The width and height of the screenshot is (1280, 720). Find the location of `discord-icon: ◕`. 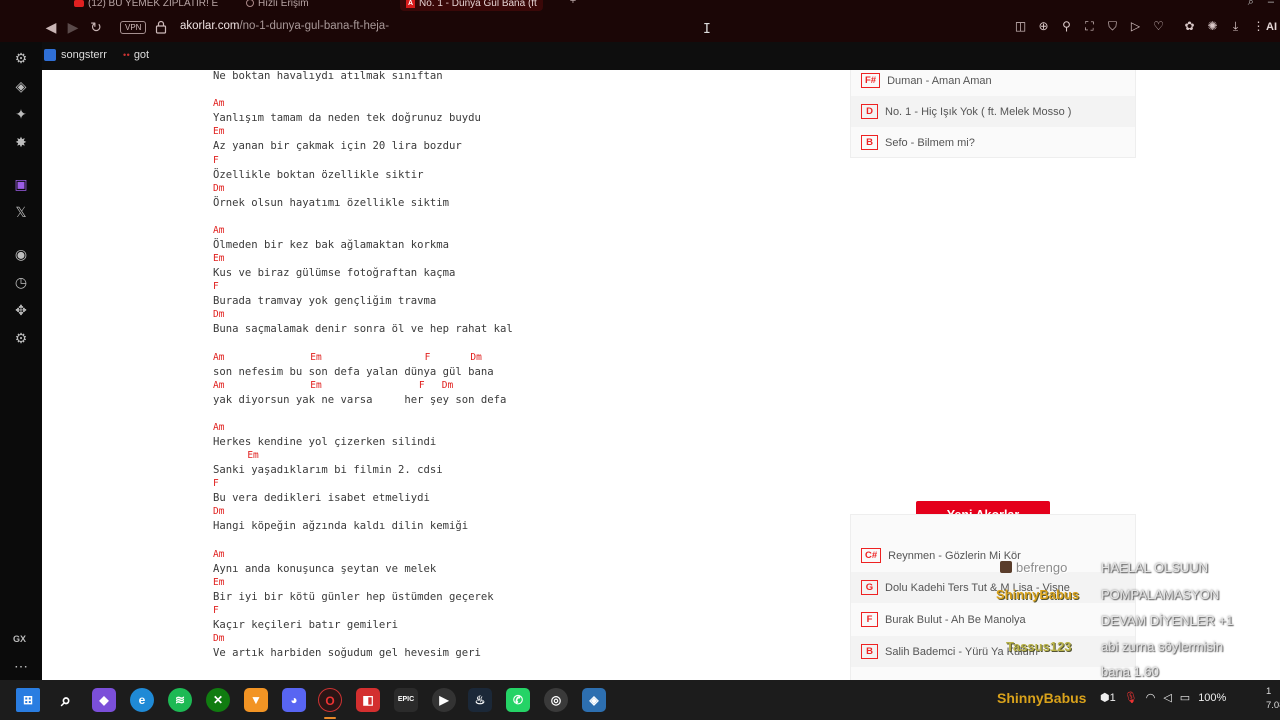

discord-icon: ◕ is located at coordinates (294, 700).